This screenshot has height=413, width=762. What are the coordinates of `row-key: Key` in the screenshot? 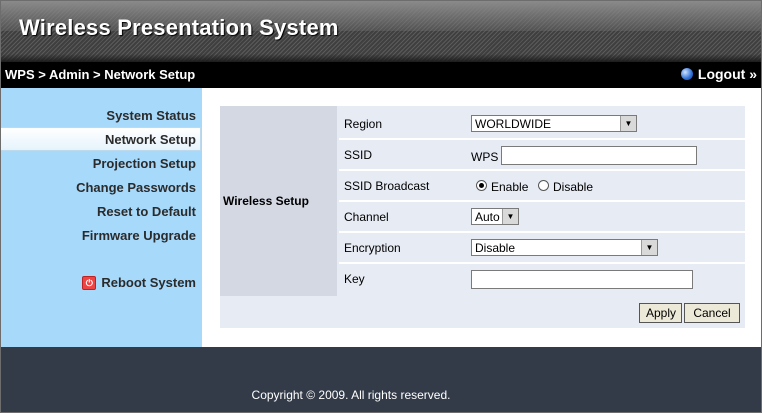 It's located at (542, 278).